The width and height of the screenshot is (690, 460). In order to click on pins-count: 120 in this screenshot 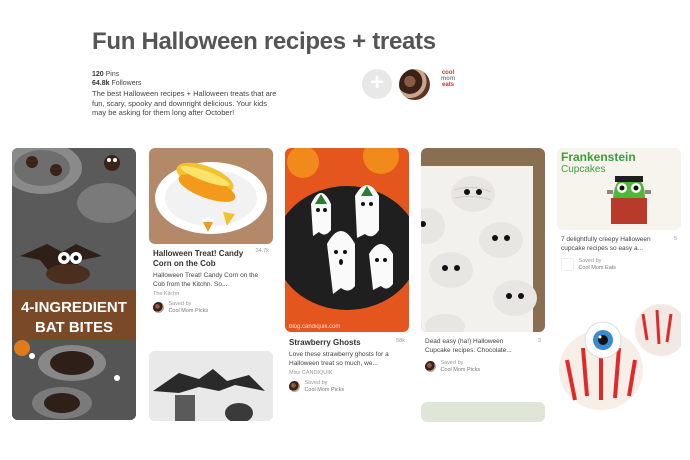, I will do `click(98, 74)`.